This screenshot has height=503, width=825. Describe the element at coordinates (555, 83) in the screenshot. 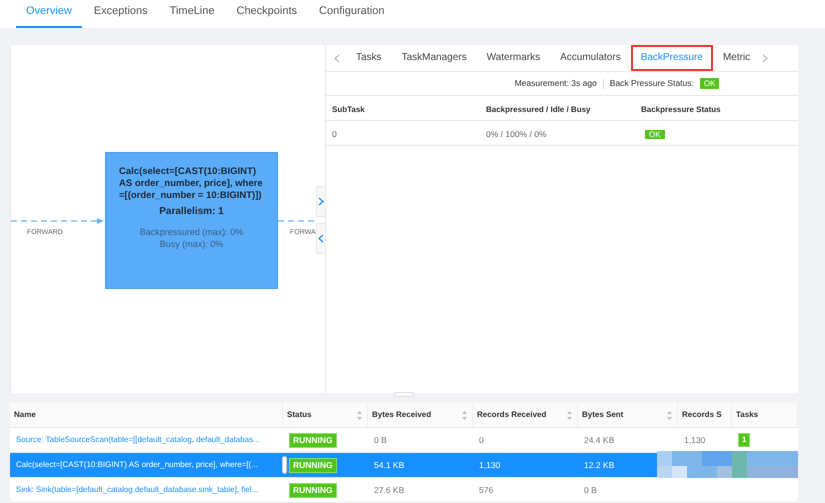

I see `measurement-text: Measurement: 3s ago` at that location.